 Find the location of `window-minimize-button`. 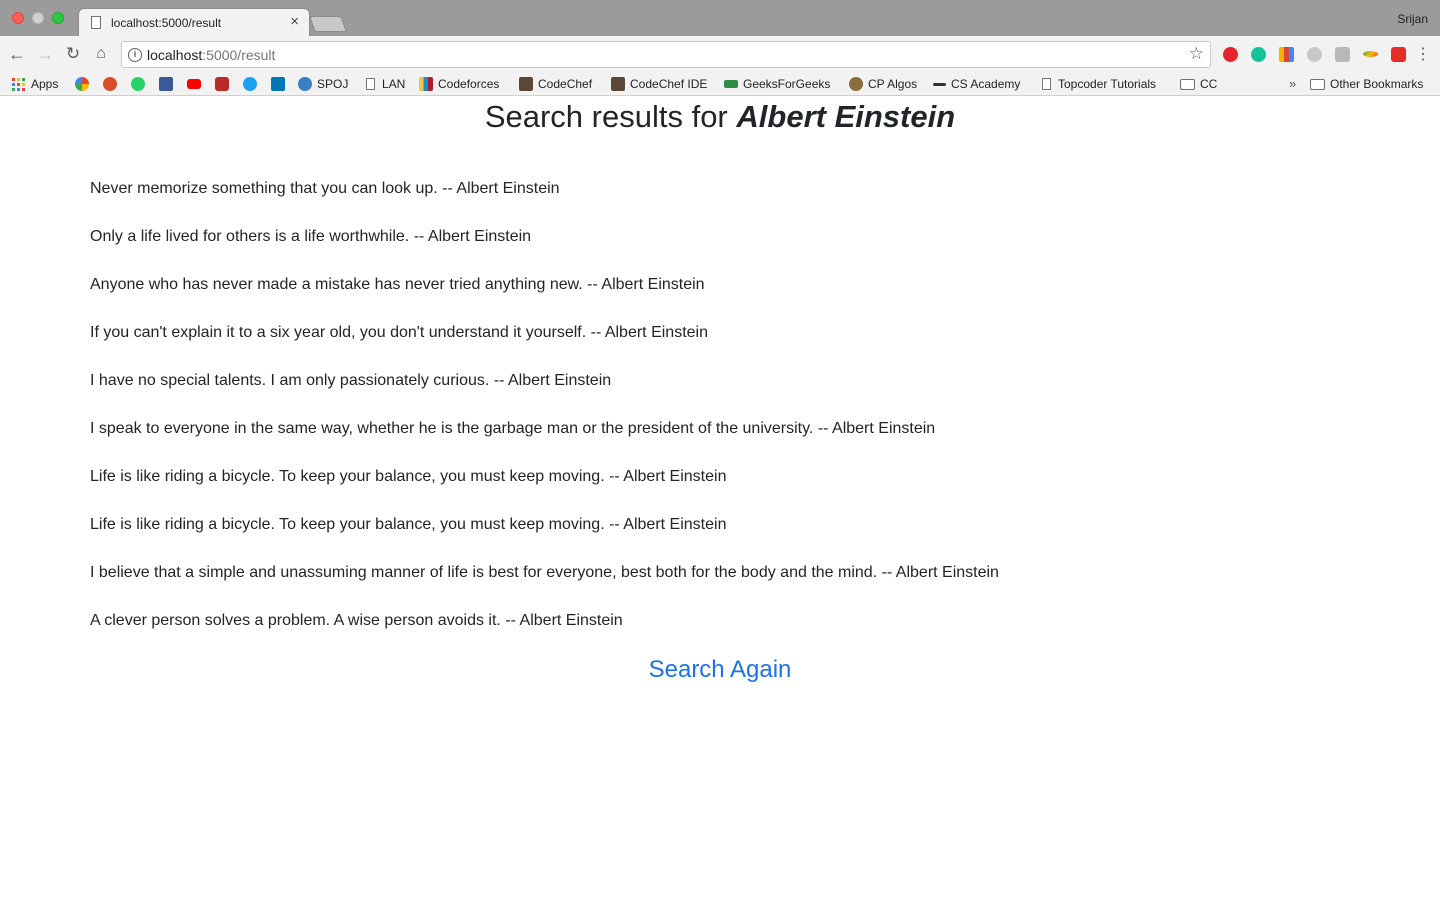

window-minimize-button is located at coordinates (38, 18).